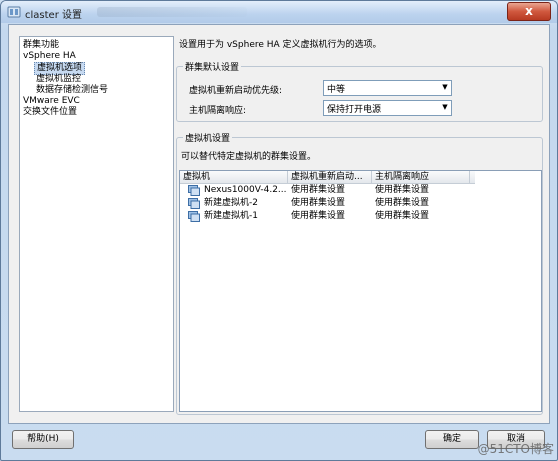  Describe the element at coordinates (58, 79) in the screenshot. I see `nav-item-vm-monitoring: 虚拟机监控` at that location.